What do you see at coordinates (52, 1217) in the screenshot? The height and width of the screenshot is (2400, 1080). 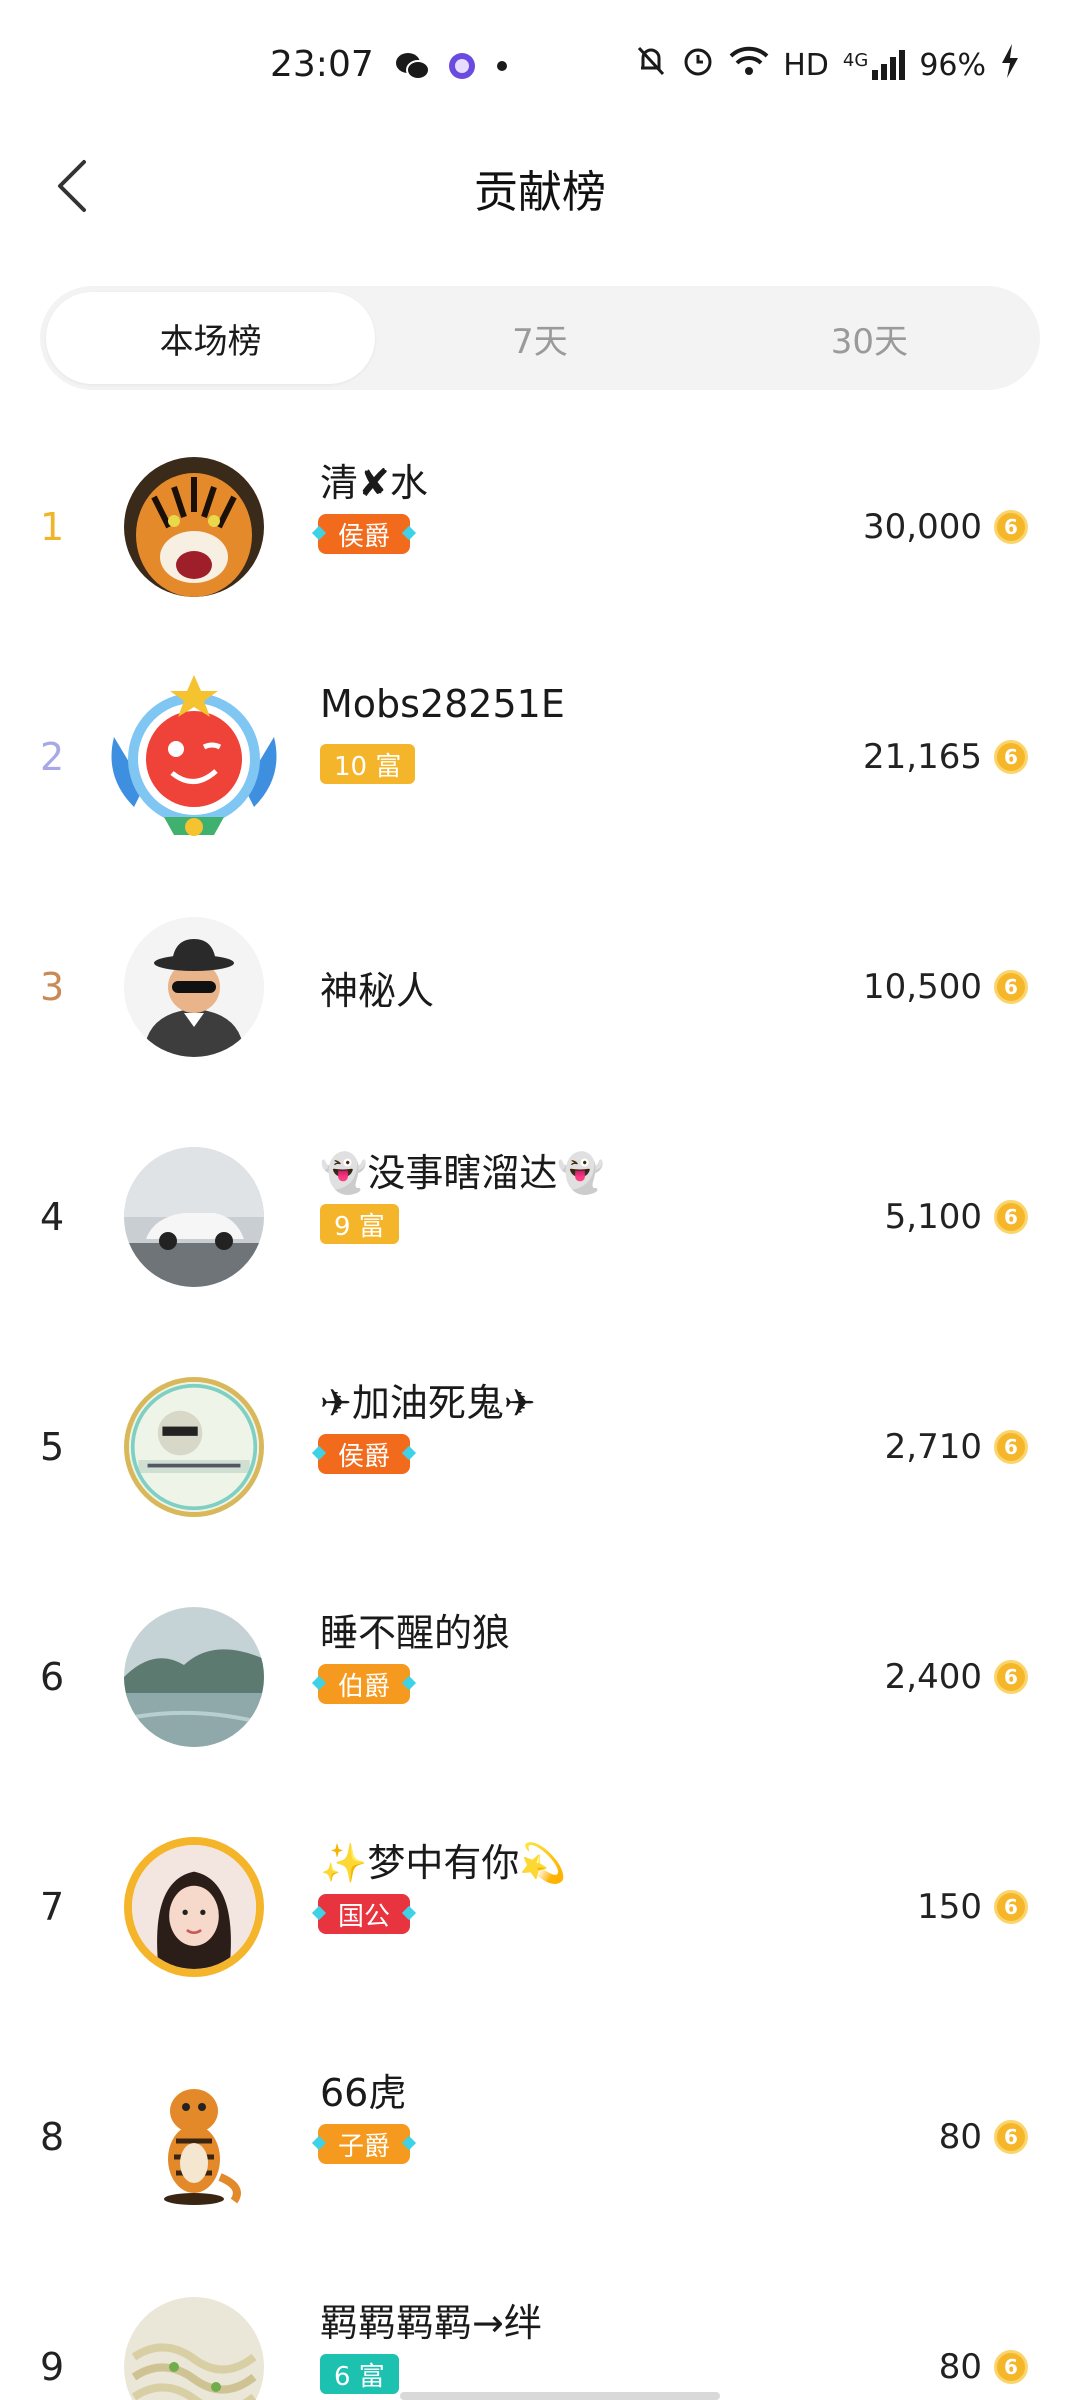 I see `rank-number: 4` at bounding box center [52, 1217].